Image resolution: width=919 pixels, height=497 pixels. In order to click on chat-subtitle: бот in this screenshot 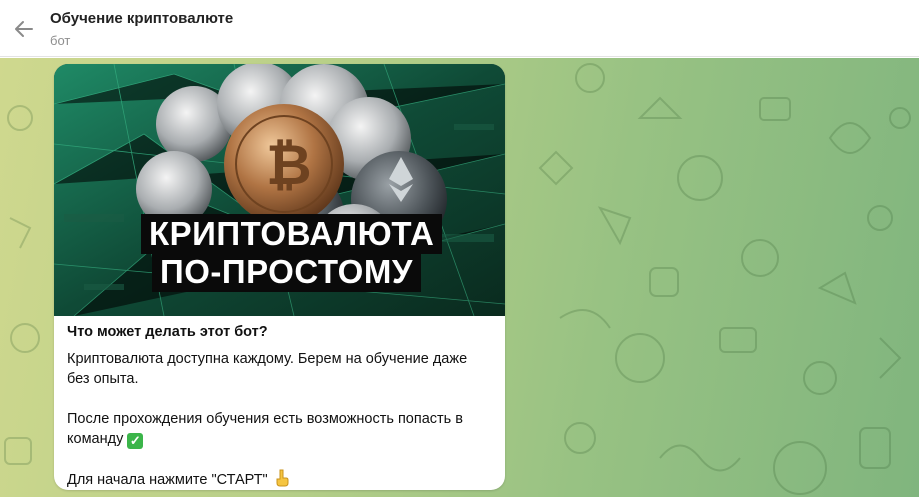, I will do `click(60, 40)`.